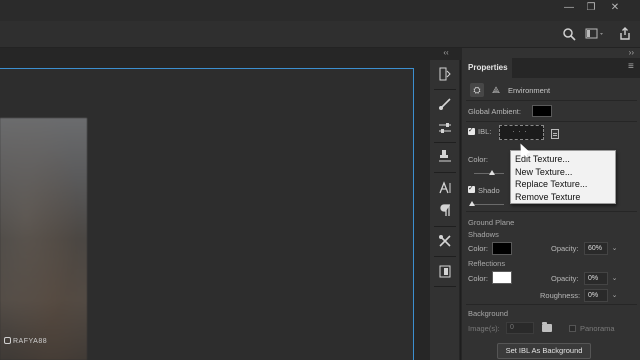 This screenshot has height=360, width=640. I want to click on shadows-opacity-value: 60%, so click(595, 248).